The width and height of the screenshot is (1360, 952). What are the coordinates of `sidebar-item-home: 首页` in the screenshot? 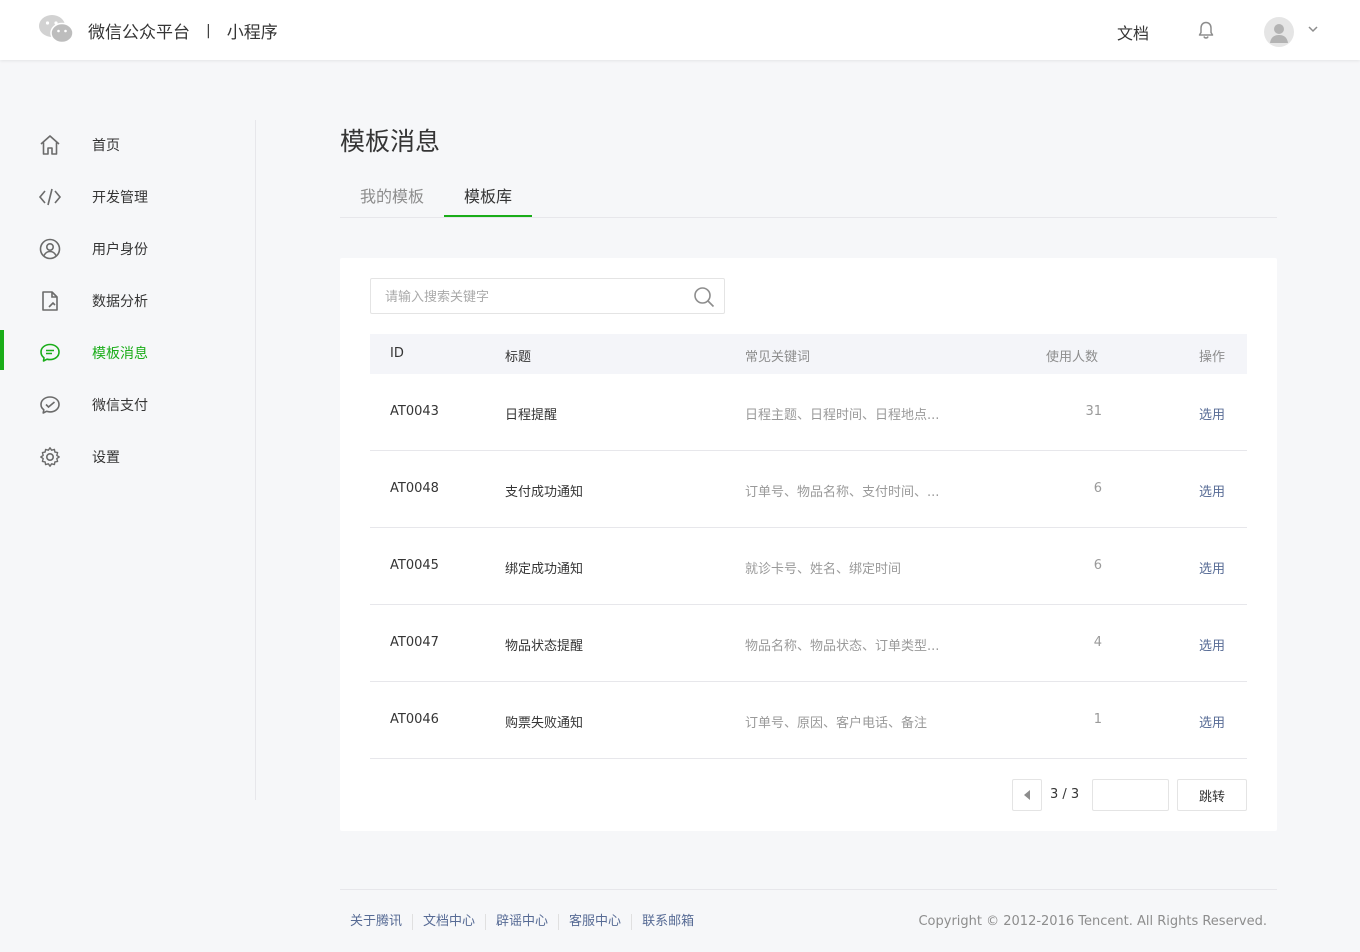 It's located at (128, 144).